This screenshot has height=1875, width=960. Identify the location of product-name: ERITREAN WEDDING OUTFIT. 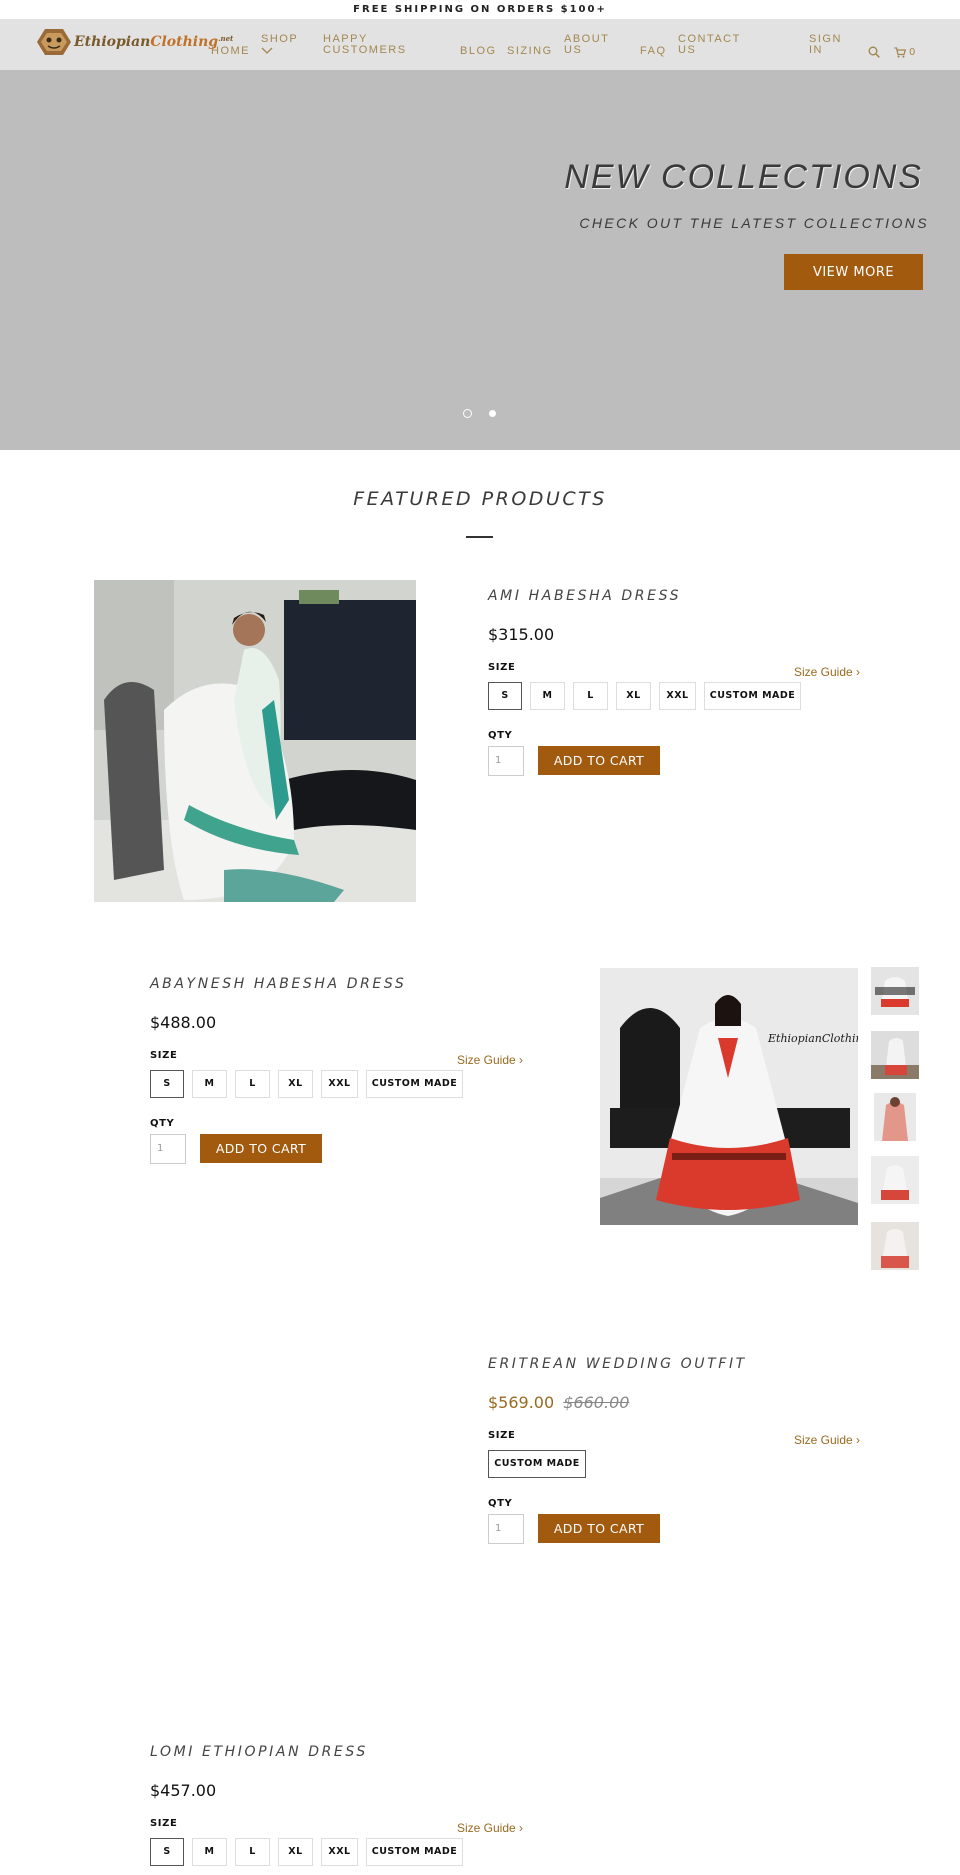
(617, 1364).